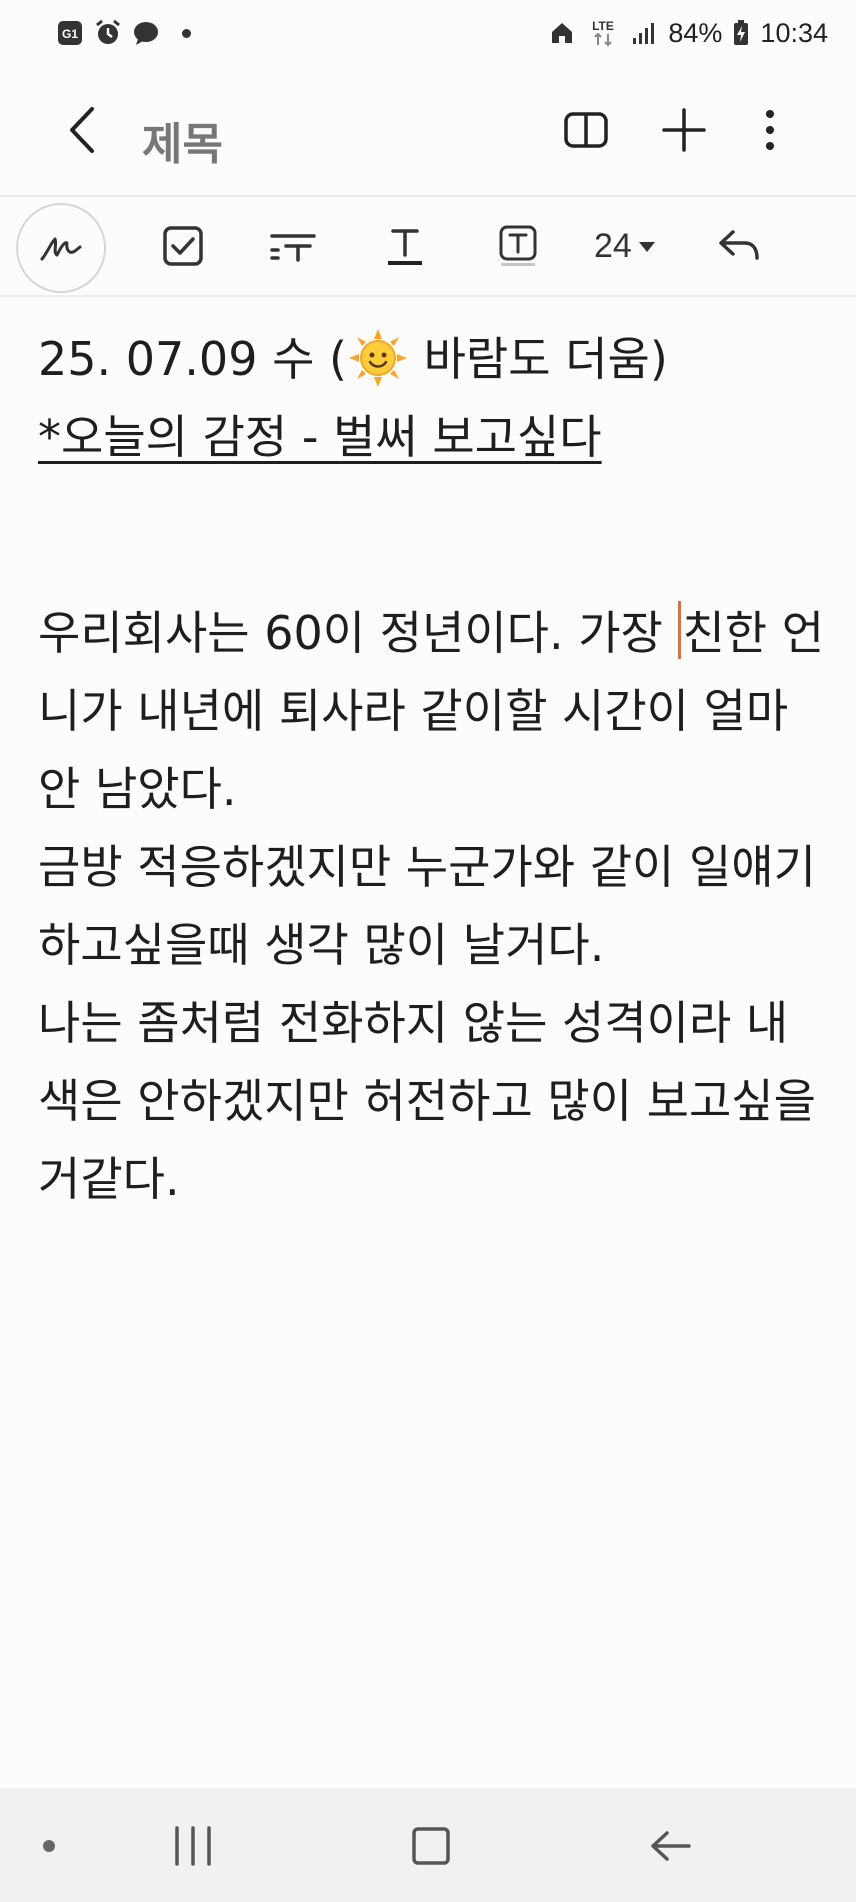 This screenshot has width=856, height=1902. Describe the element at coordinates (123, 33) in the screenshot. I see `status-bar-left: G1` at that location.